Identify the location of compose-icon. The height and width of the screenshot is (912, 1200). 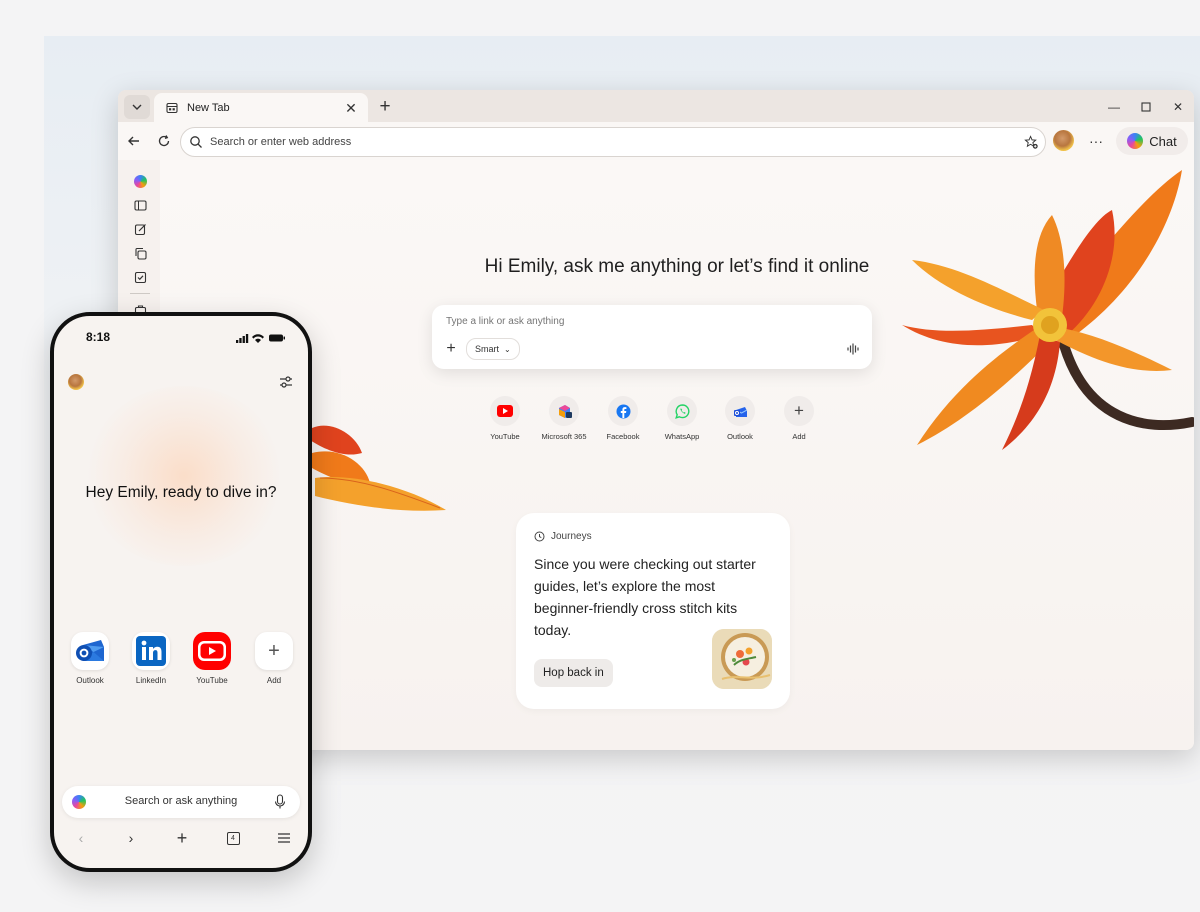
(140, 229).